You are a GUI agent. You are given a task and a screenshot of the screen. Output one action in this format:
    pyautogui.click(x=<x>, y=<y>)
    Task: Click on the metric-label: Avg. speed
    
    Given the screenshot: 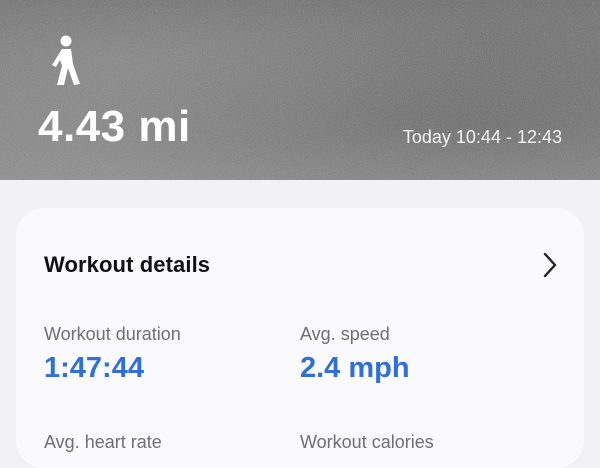 What is the action you would take?
    pyautogui.click(x=345, y=334)
    